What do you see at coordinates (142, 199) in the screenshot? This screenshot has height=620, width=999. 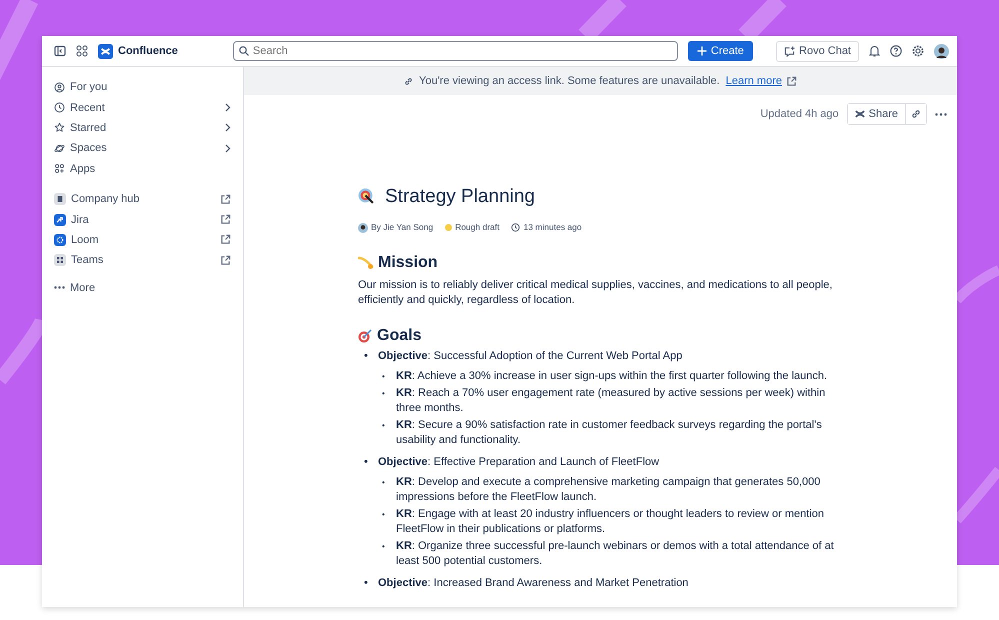 I see `sidebar-item: Company hub` at bounding box center [142, 199].